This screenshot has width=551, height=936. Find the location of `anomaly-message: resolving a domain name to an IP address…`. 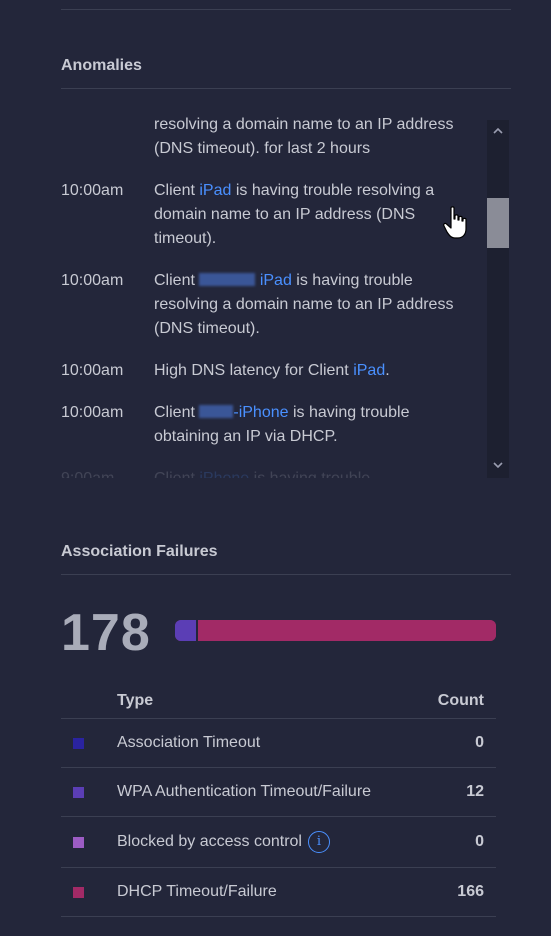

anomaly-message: resolving a domain name to an IP address… is located at coordinates (304, 136).